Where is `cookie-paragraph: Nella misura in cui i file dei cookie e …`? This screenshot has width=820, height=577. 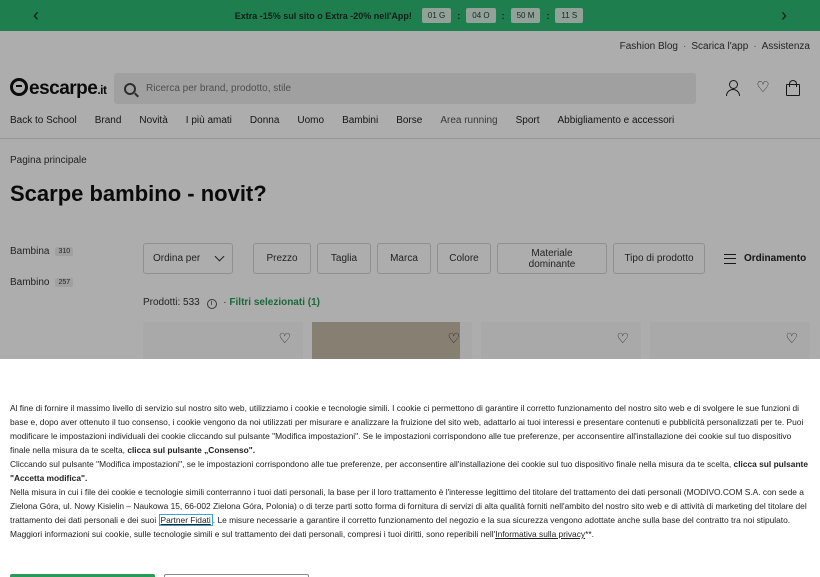 cookie-paragraph: Nella misura in cui i file dei cookie e … is located at coordinates (410, 513).